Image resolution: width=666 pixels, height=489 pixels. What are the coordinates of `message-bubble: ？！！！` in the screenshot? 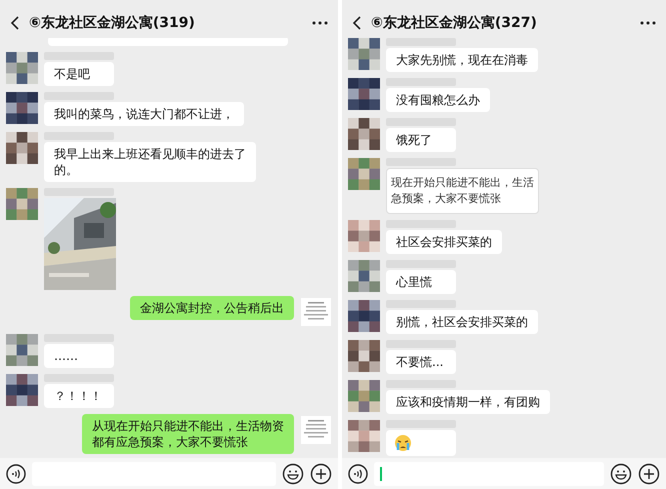 It's located at (79, 396).